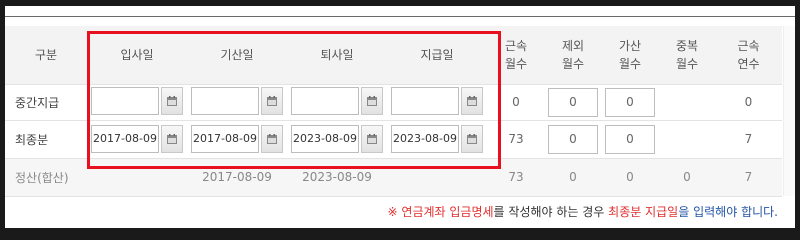 This screenshot has height=240, width=800. I want to click on interim-duplicate-months, so click(687, 102).